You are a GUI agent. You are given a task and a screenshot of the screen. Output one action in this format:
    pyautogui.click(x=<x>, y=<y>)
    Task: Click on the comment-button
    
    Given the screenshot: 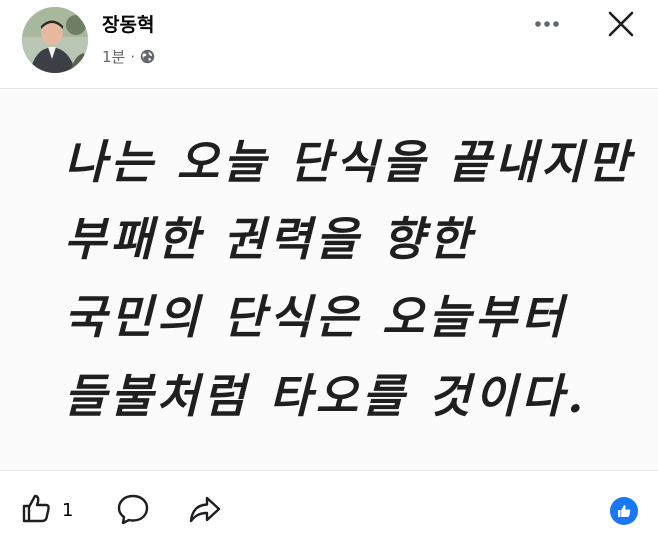 What is the action you would take?
    pyautogui.click(x=133, y=511)
    